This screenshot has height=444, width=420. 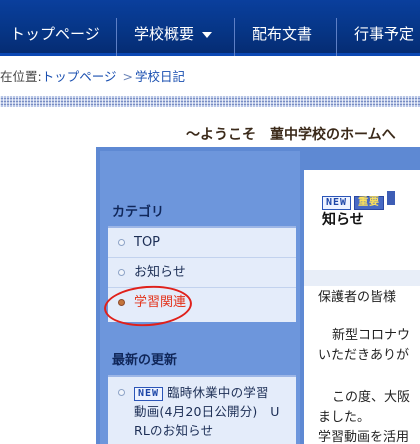 I want to click on category-item-label: TOP, so click(x=147, y=242).